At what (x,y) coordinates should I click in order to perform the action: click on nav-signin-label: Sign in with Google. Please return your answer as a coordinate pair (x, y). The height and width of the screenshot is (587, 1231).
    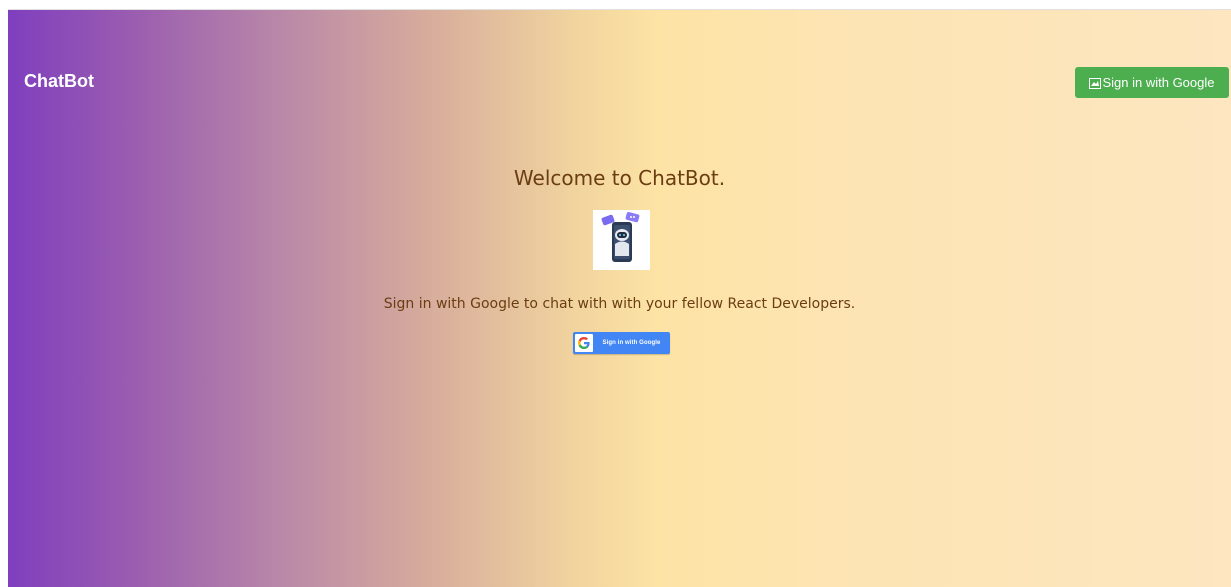
    Looking at the image, I should click on (1158, 82).